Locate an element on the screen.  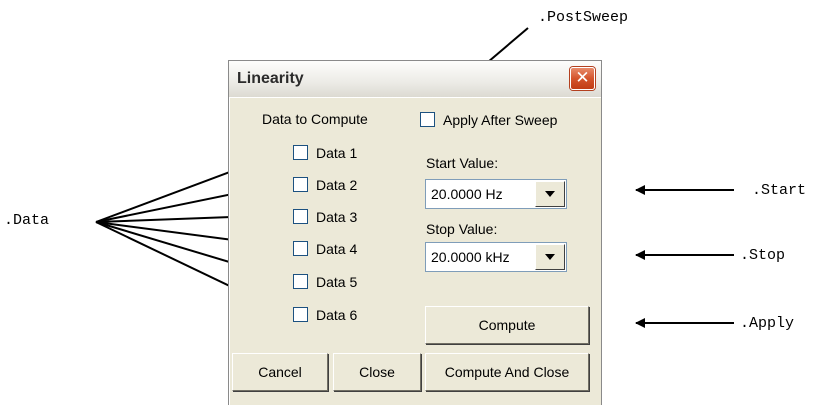
cancel-button: Cancel is located at coordinates (280, 372).